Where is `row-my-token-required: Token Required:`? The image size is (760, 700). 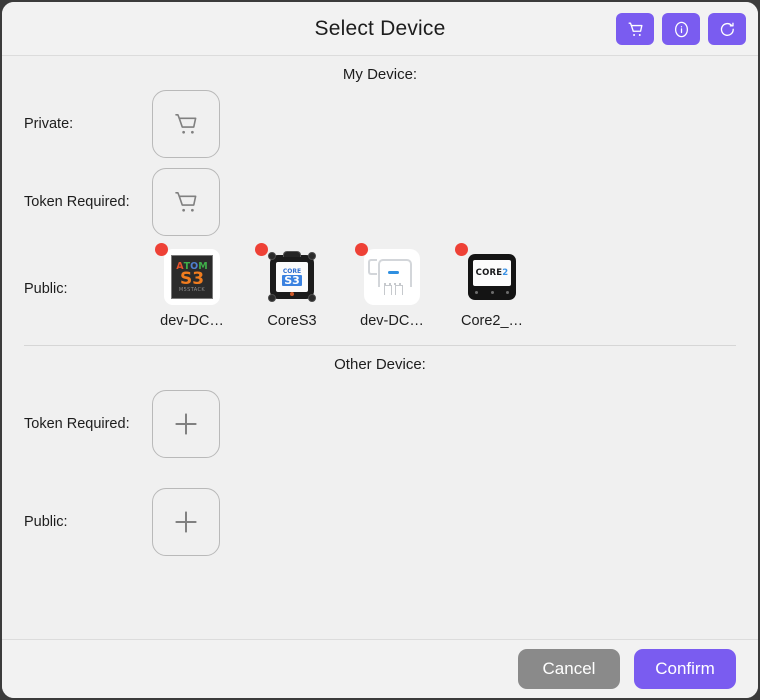 row-my-token-required: Token Required: is located at coordinates (380, 202).